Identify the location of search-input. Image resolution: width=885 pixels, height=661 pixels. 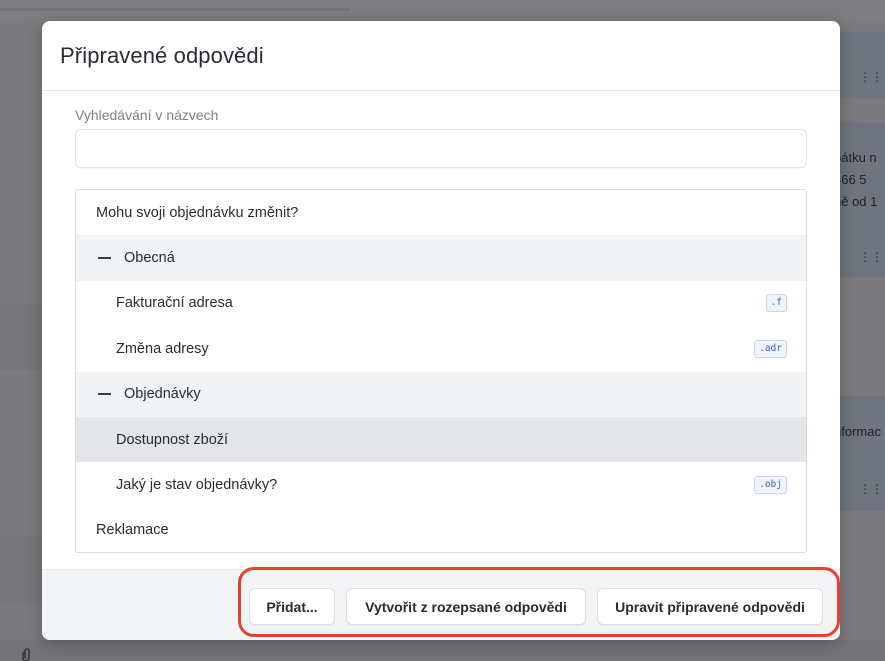
(441, 148).